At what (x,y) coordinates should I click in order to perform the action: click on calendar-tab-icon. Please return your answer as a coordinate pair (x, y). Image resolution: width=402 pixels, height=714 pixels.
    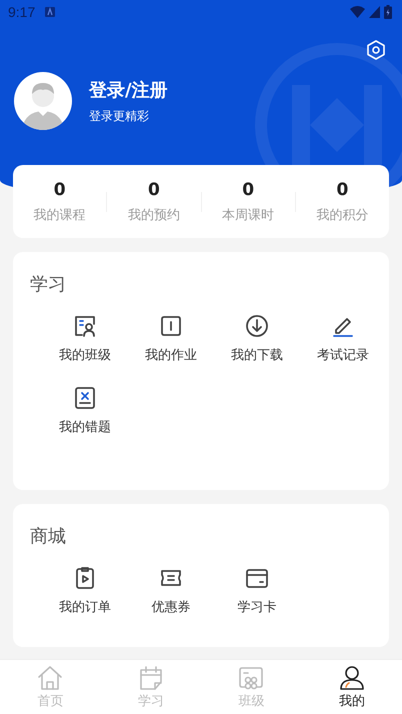
    Looking at the image, I should click on (151, 677).